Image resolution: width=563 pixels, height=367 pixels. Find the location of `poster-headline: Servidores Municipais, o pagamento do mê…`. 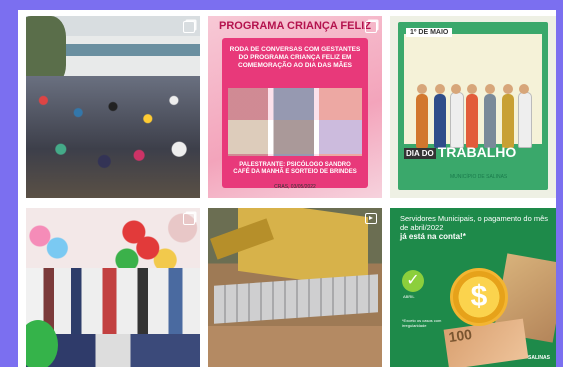

poster-headline: Servidores Municipais, o pagamento do mê… is located at coordinates (474, 227).